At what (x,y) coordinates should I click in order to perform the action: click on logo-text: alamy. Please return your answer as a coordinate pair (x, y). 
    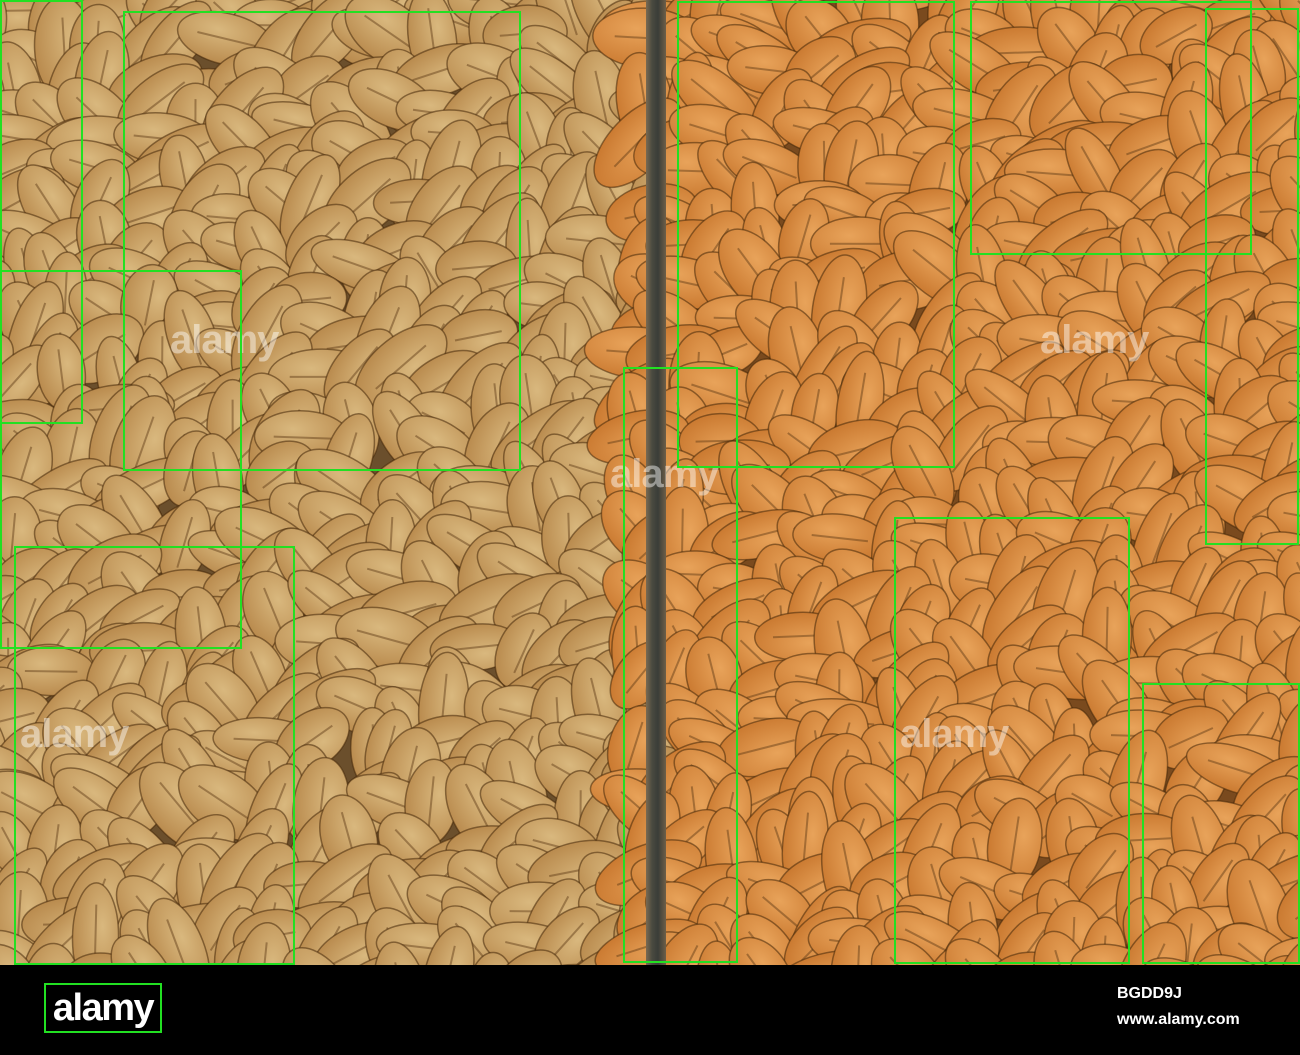
    Looking at the image, I should click on (103, 1007).